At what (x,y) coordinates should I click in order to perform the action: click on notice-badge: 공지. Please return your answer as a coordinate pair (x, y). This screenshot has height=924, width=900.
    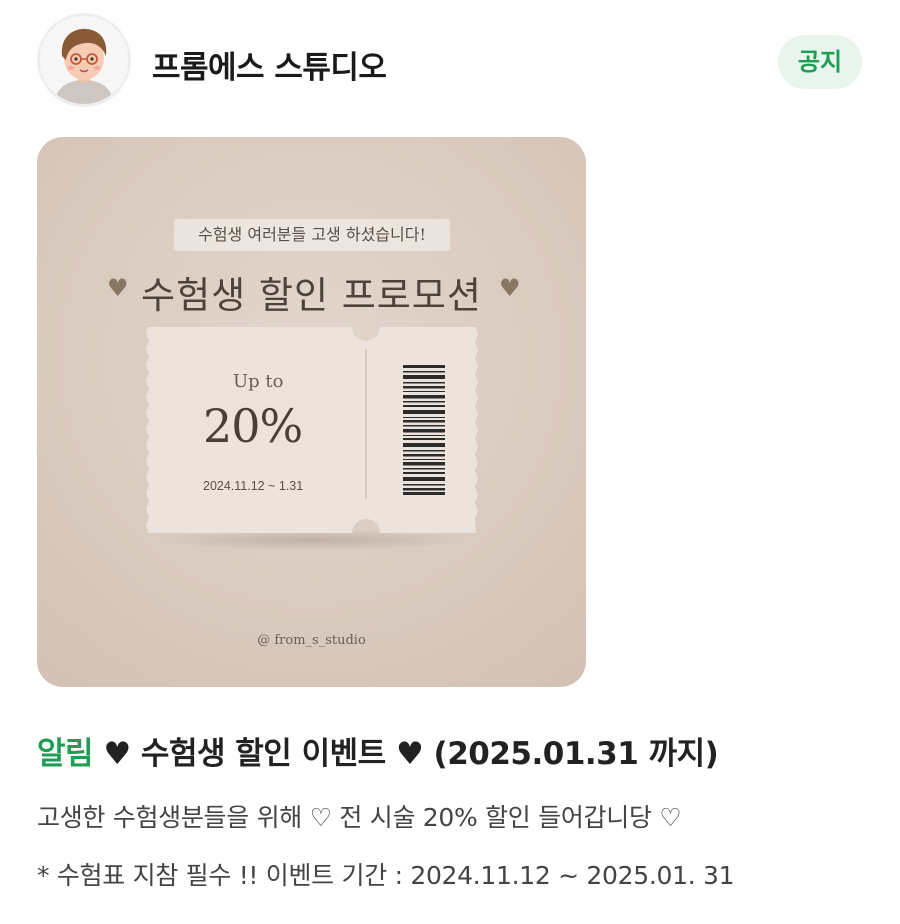
    Looking at the image, I should click on (820, 62).